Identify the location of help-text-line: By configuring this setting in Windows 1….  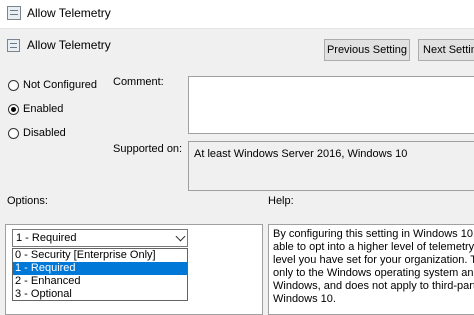
(373, 234).